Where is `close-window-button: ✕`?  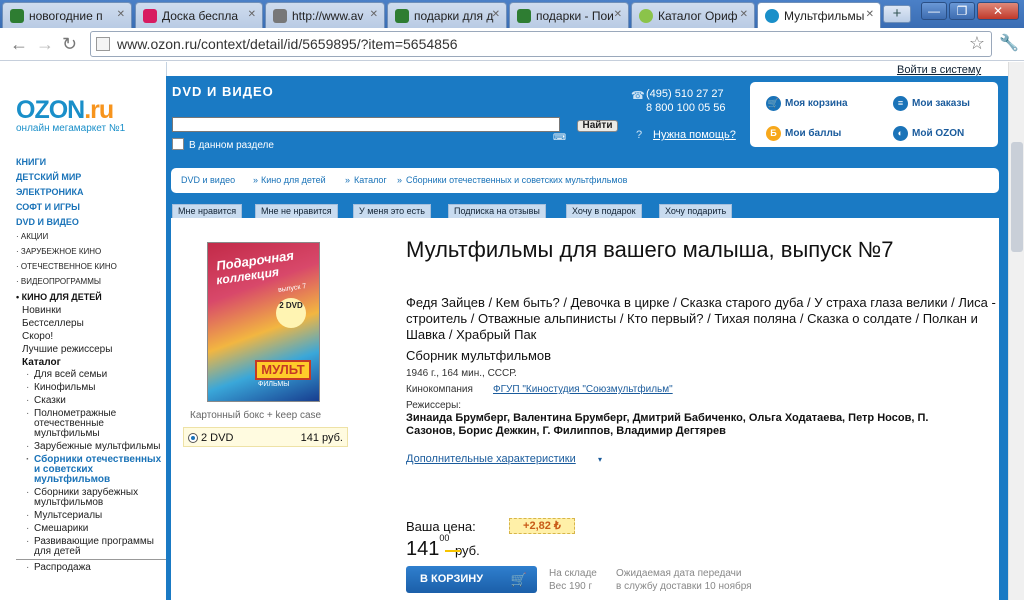 close-window-button: ✕ is located at coordinates (998, 11).